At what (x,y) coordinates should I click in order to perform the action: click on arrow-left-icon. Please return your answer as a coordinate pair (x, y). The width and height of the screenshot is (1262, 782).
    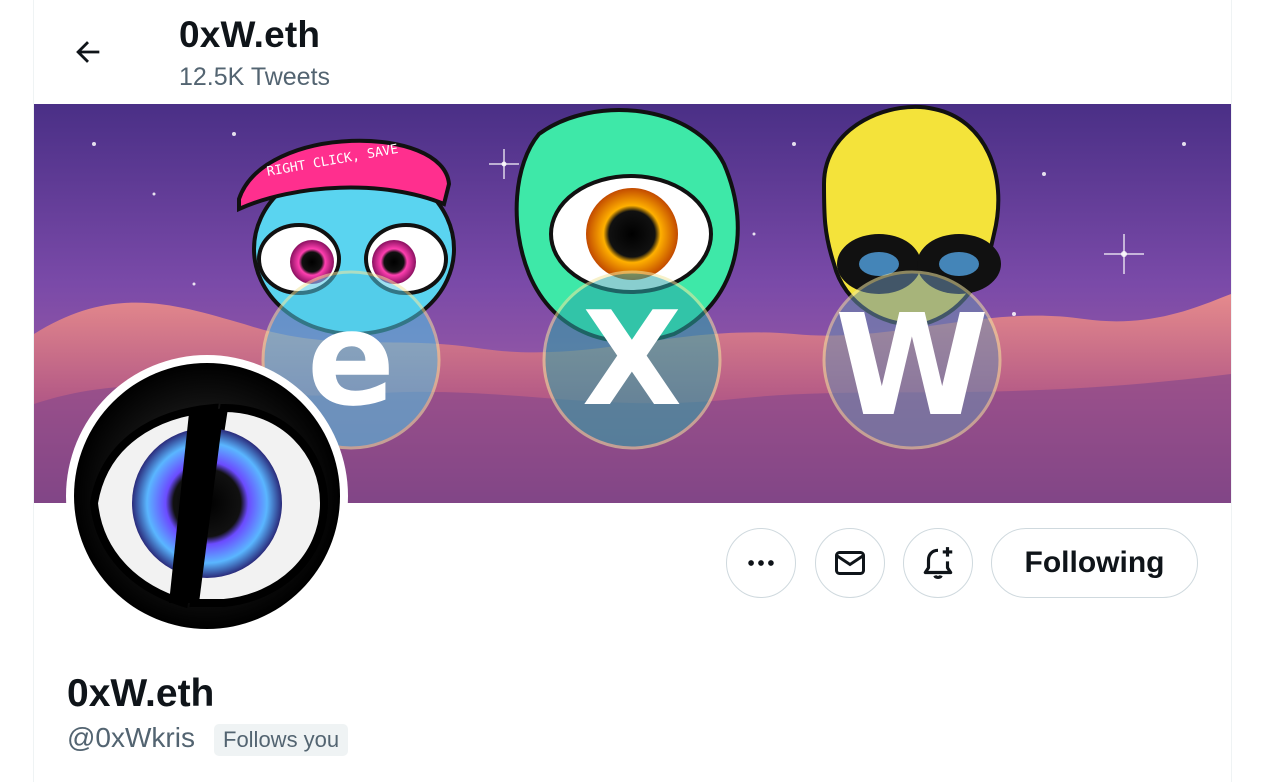
    Looking at the image, I should click on (88, 52).